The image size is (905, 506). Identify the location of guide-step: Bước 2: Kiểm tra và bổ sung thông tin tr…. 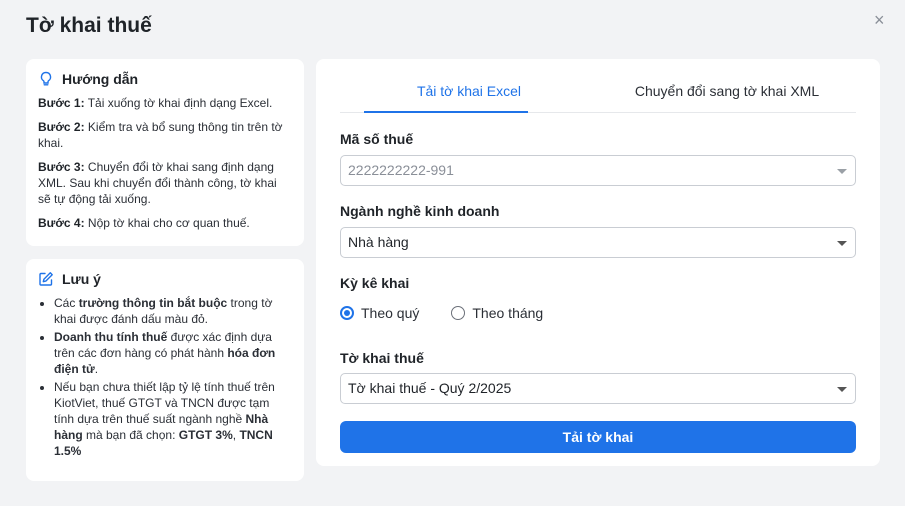
(160, 135).